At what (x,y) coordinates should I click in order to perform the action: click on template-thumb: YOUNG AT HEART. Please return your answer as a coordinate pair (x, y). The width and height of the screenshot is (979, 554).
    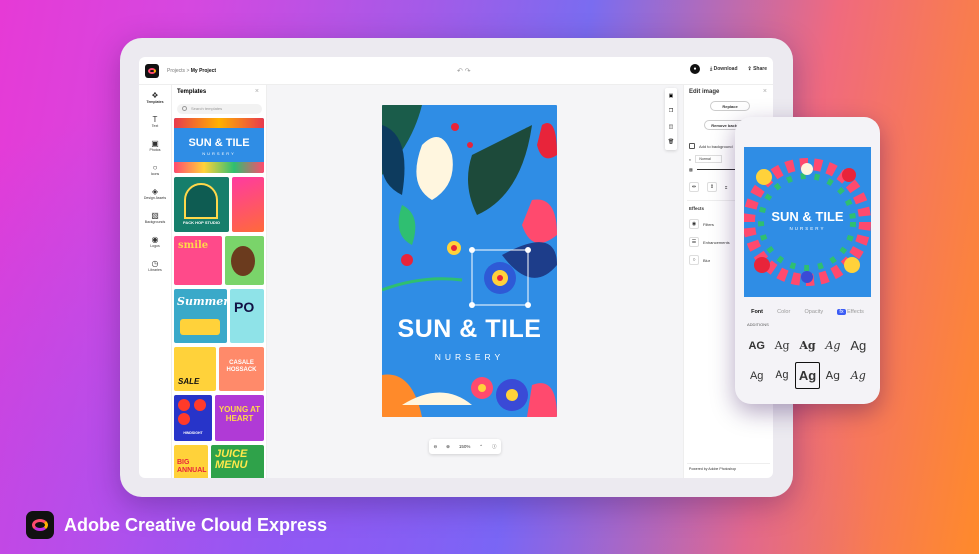
    Looking at the image, I should click on (239, 418).